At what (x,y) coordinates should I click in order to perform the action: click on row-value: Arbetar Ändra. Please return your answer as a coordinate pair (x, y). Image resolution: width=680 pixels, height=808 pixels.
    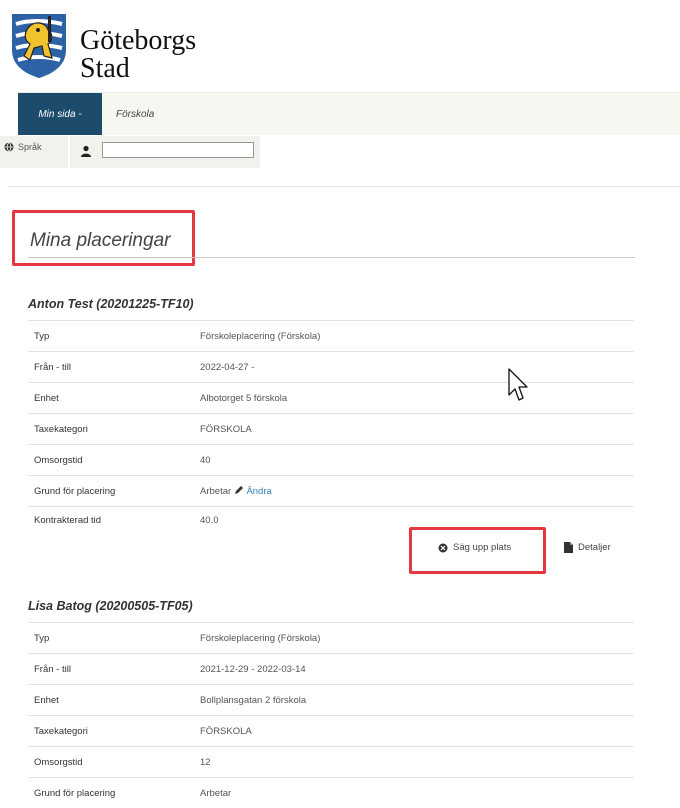
    Looking at the image, I should click on (414, 491).